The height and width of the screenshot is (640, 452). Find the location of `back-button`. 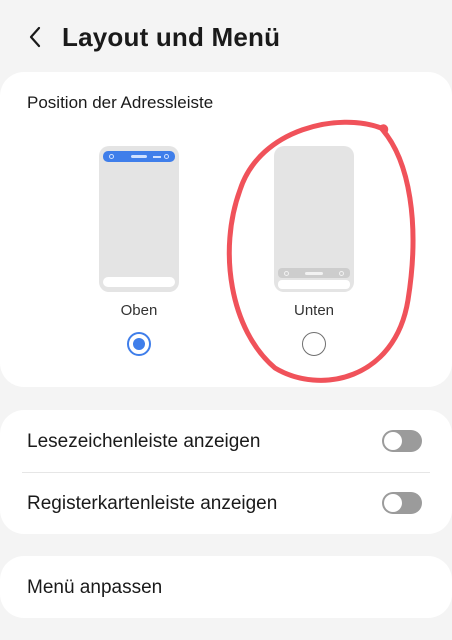

back-button is located at coordinates (35, 37).